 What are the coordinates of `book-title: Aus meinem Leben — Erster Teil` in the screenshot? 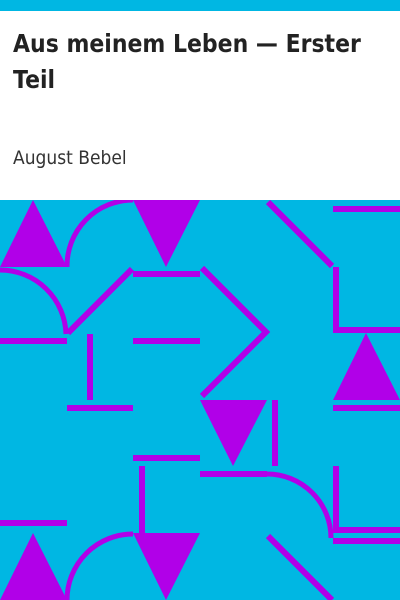 It's located at (187, 61).